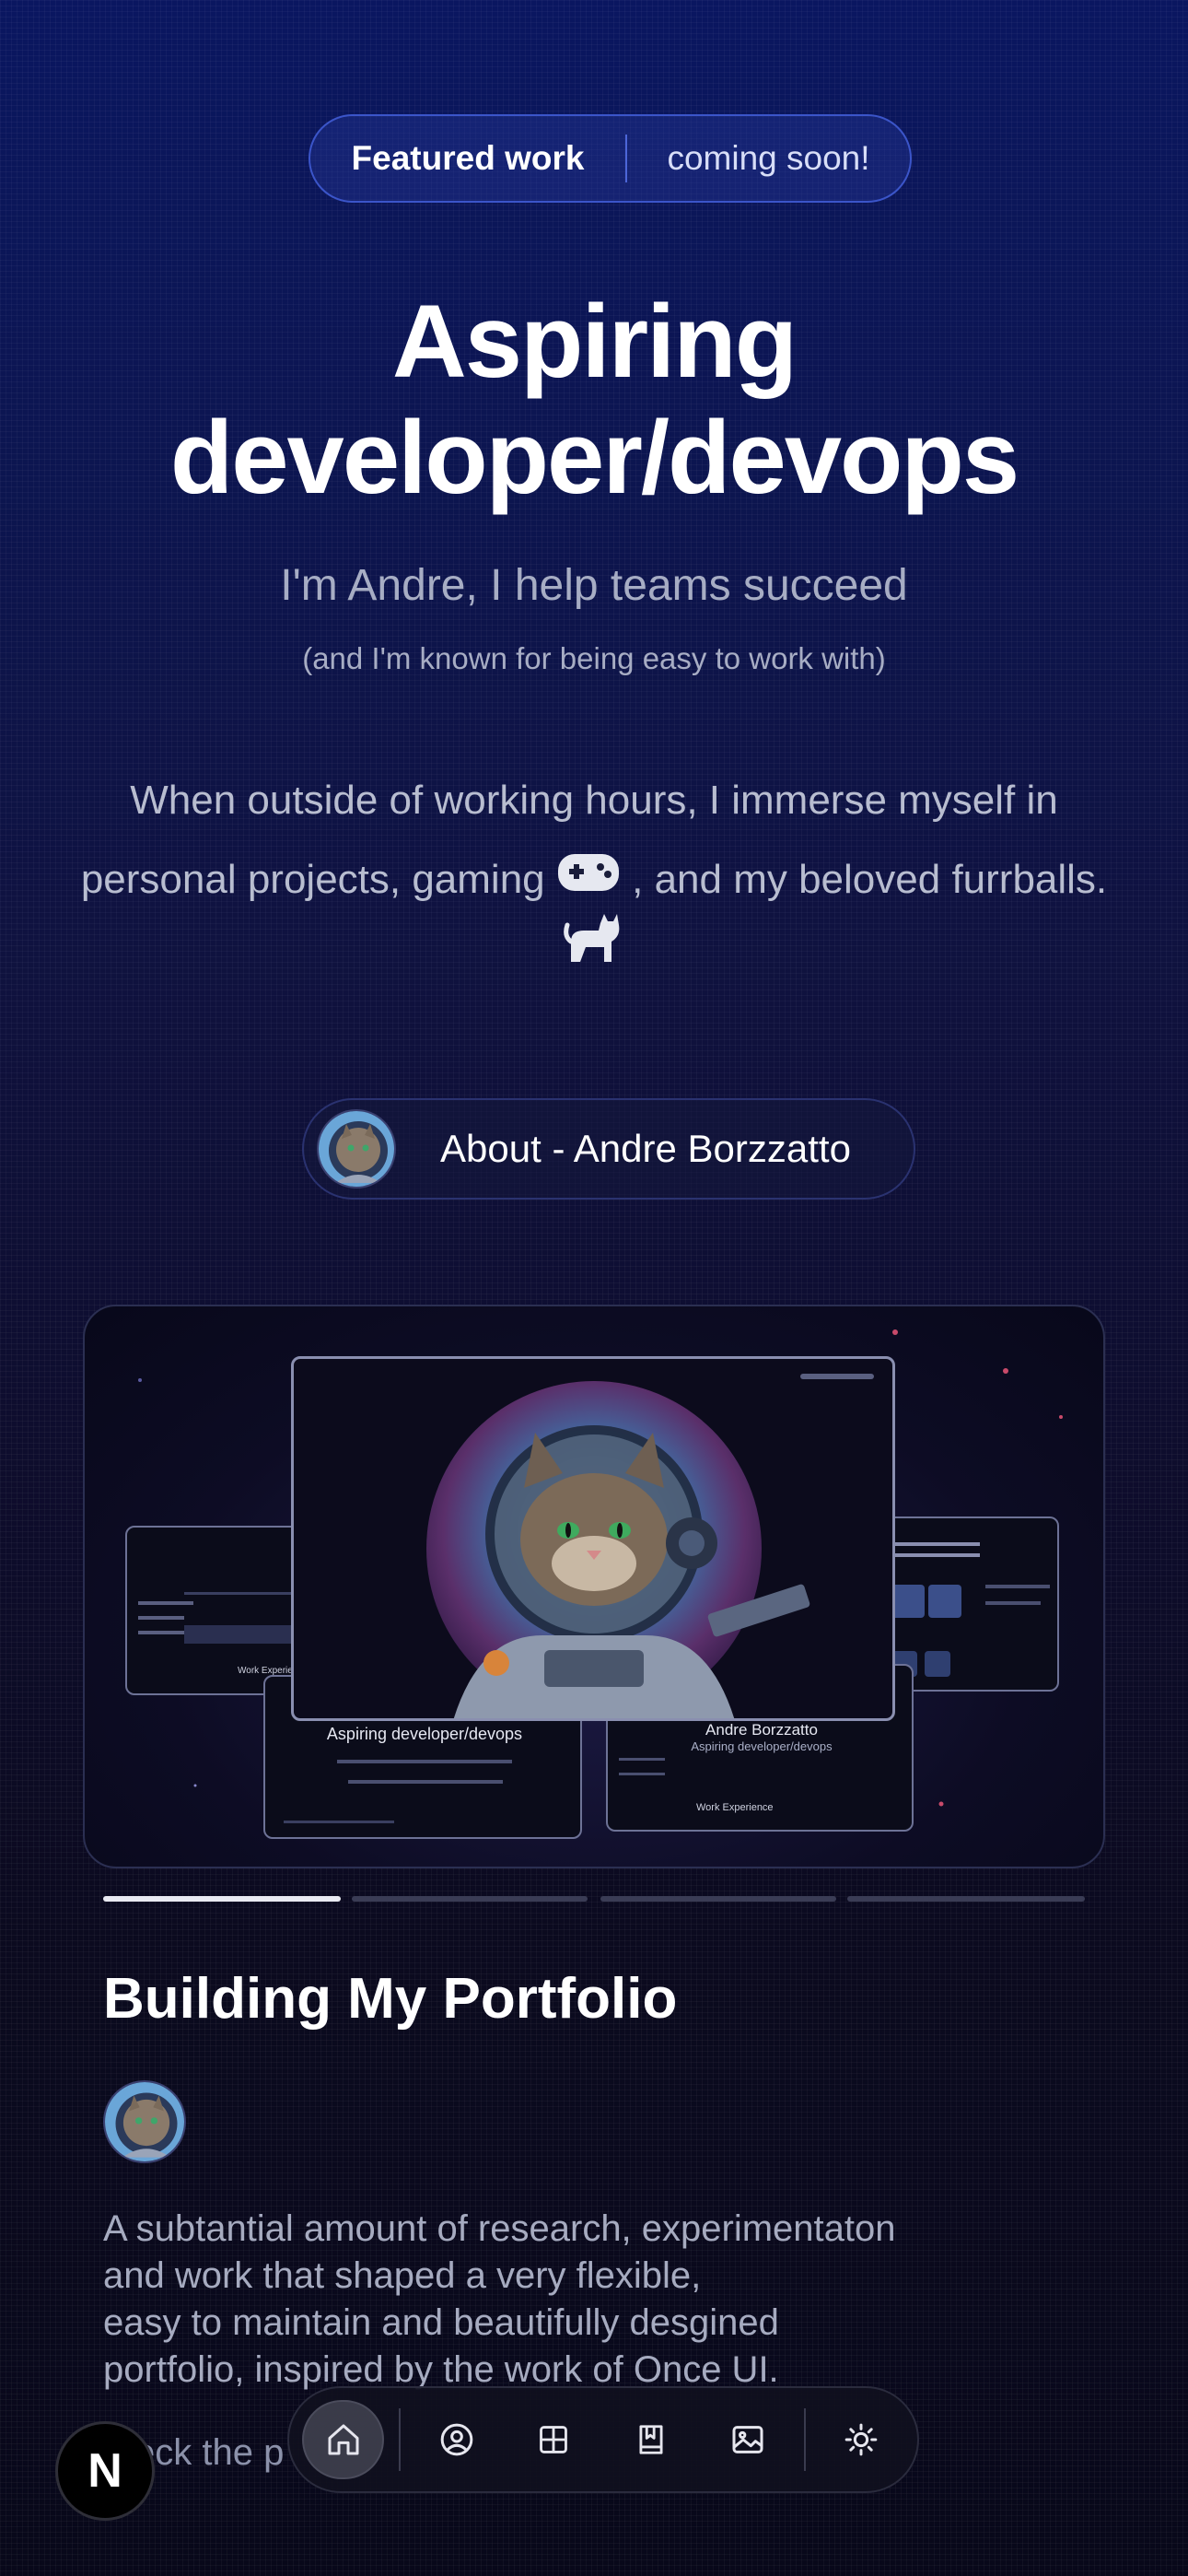 The image size is (1188, 2576). Describe the element at coordinates (594, 585) in the screenshot. I see `hero-subtitle: I'm Andre, I help teams succeed` at that location.